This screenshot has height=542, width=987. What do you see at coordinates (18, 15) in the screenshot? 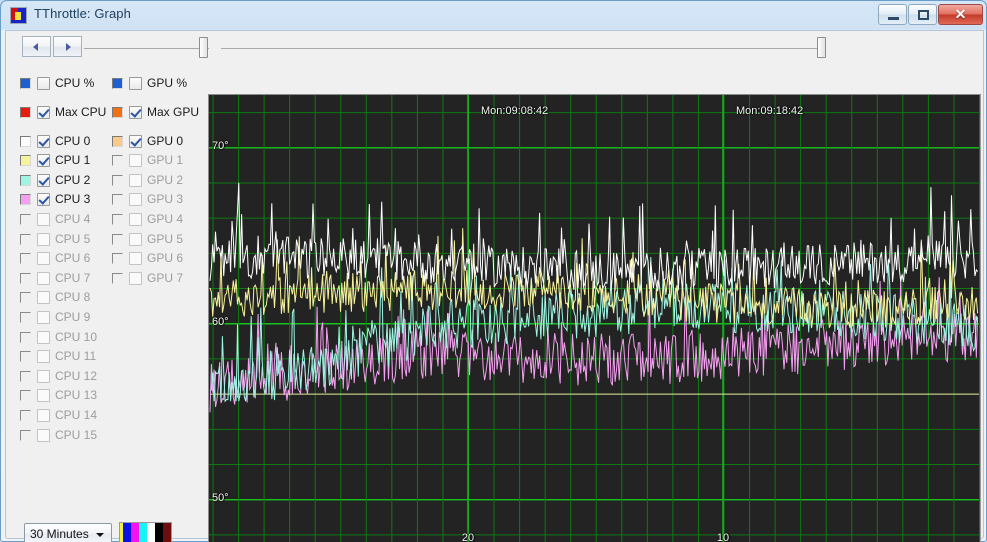
I see `tthrottle-app-icon` at bounding box center [18, 15].